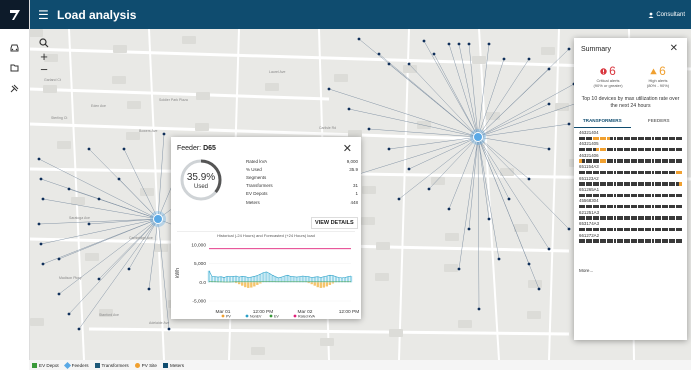  What do you see at coordinates (631, 159) in the screenshot?
I see `device-item: 46321406` at bounding box center [631, 159].